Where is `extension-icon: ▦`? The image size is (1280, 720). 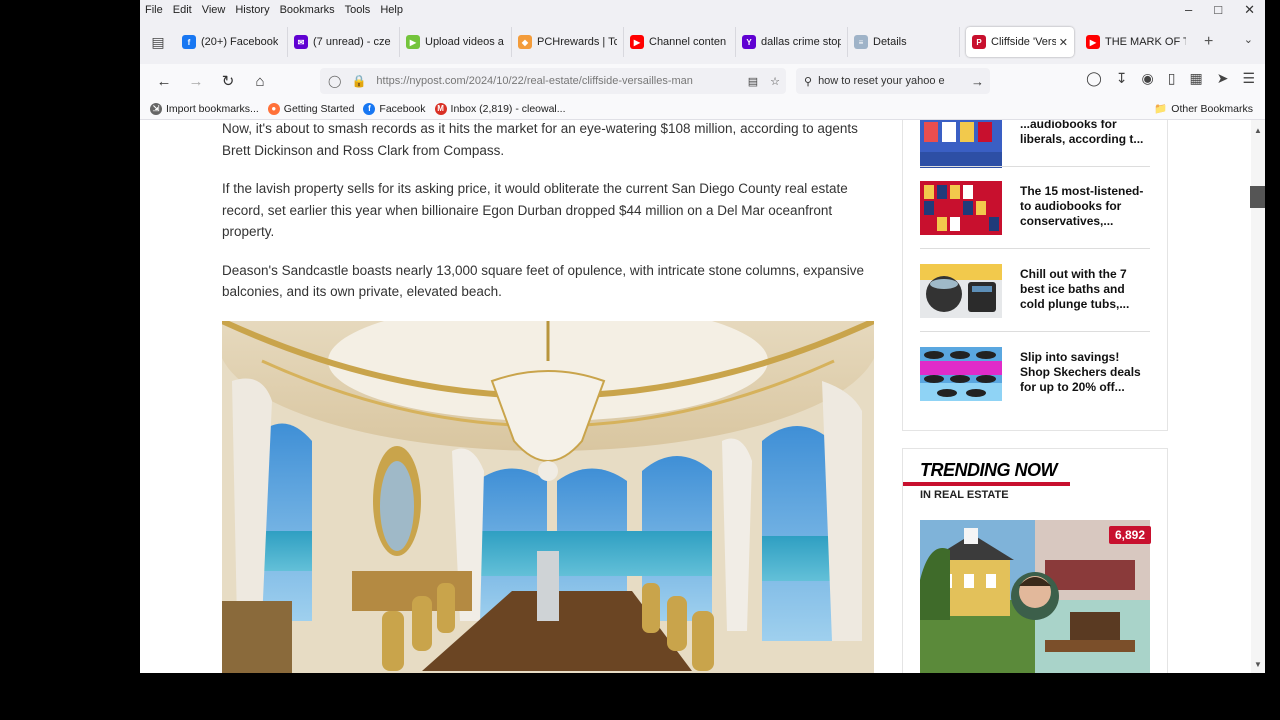
extension-icon: ▦ is located at coordinates (1195, 78).